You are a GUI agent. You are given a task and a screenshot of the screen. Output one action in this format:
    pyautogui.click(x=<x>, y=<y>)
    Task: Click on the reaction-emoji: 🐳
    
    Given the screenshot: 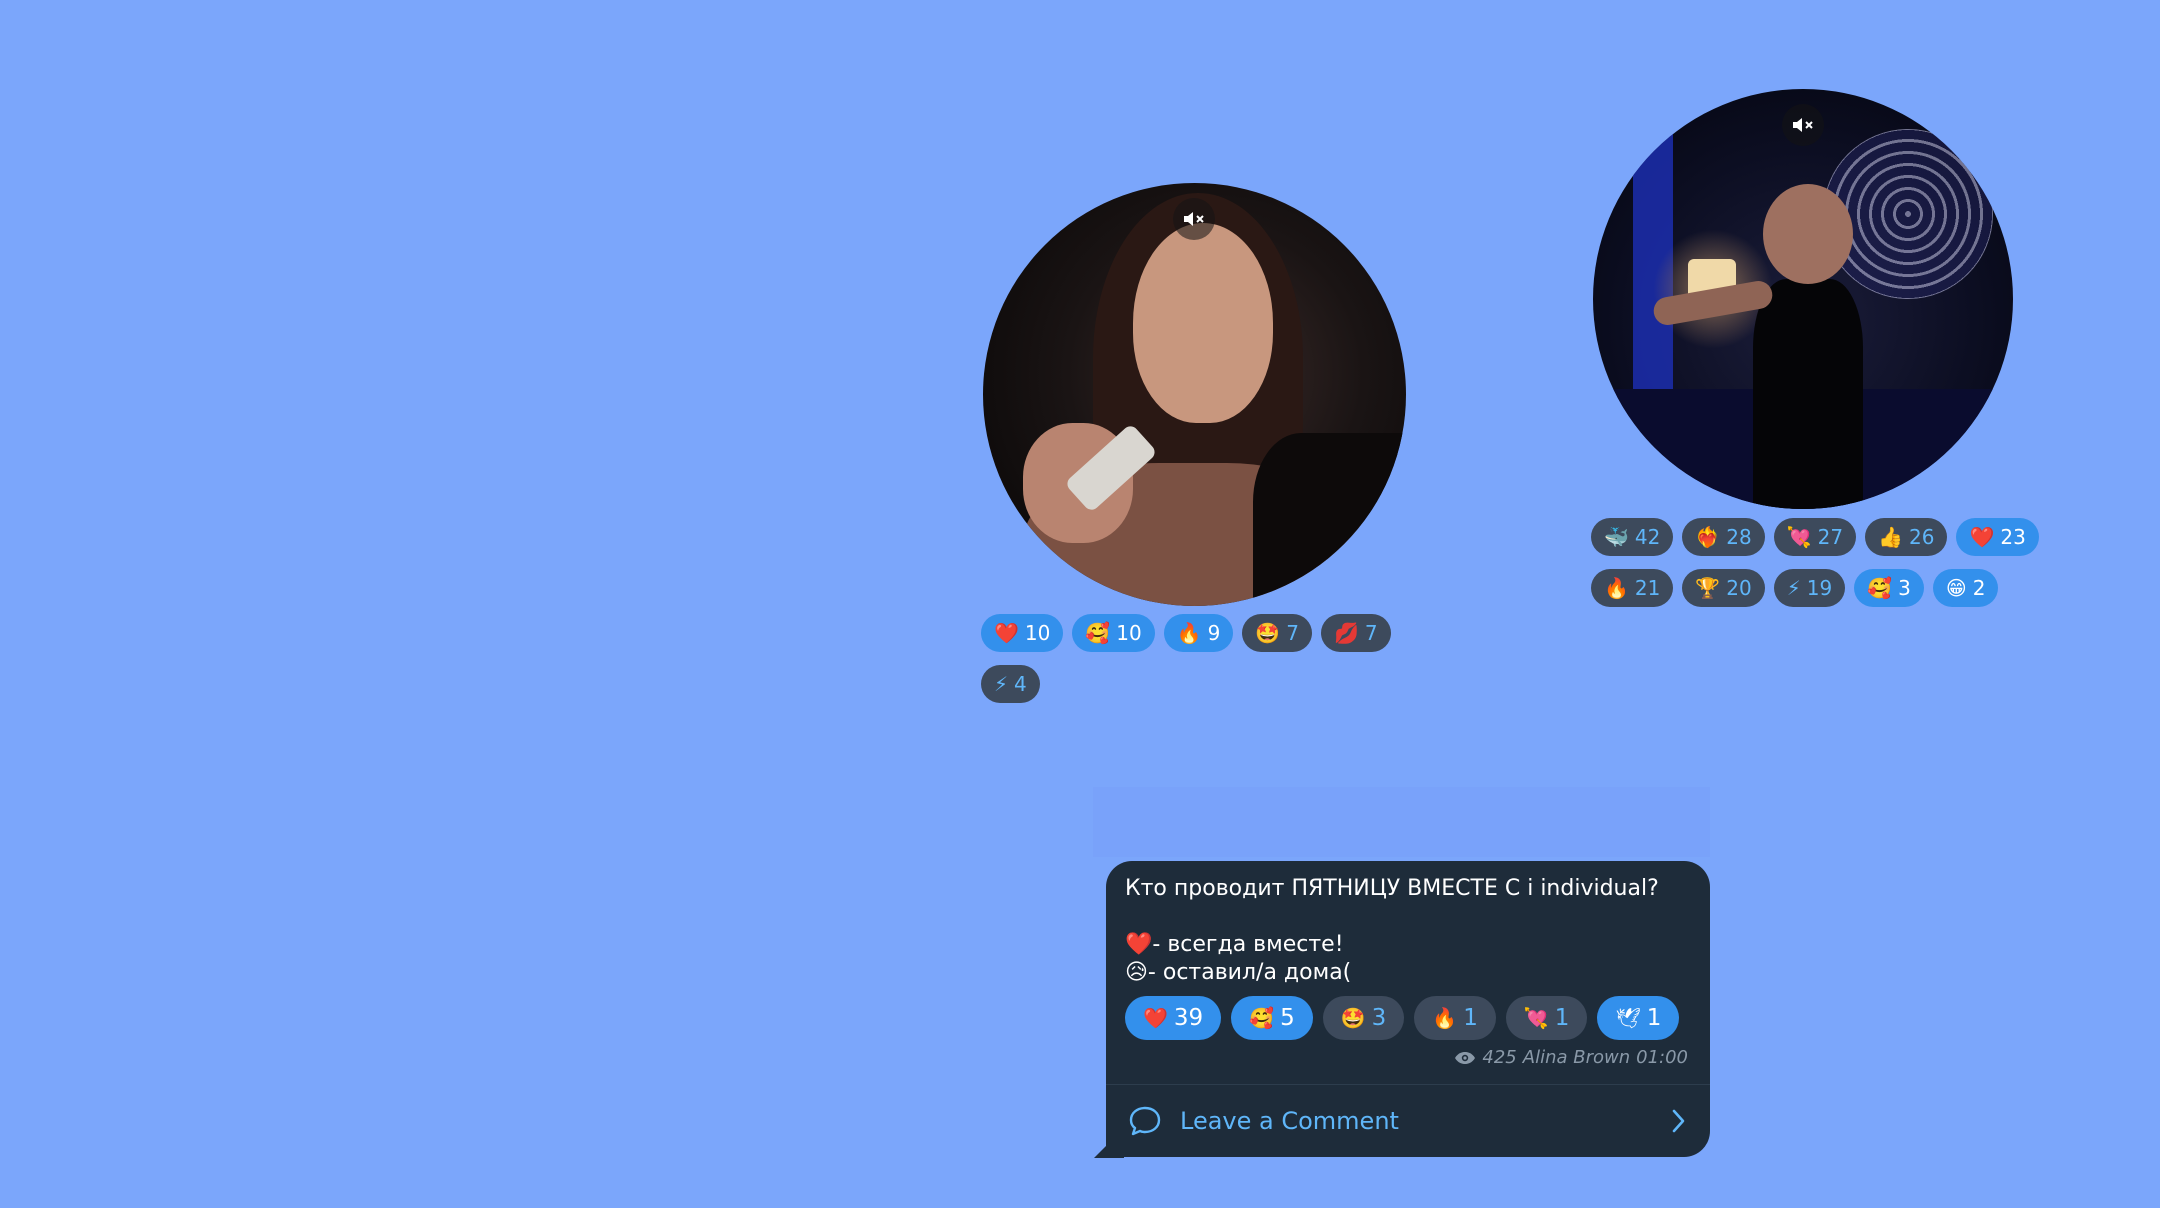 What is the action you would take?
    pyautogui.click(x=1616, y=537)
    